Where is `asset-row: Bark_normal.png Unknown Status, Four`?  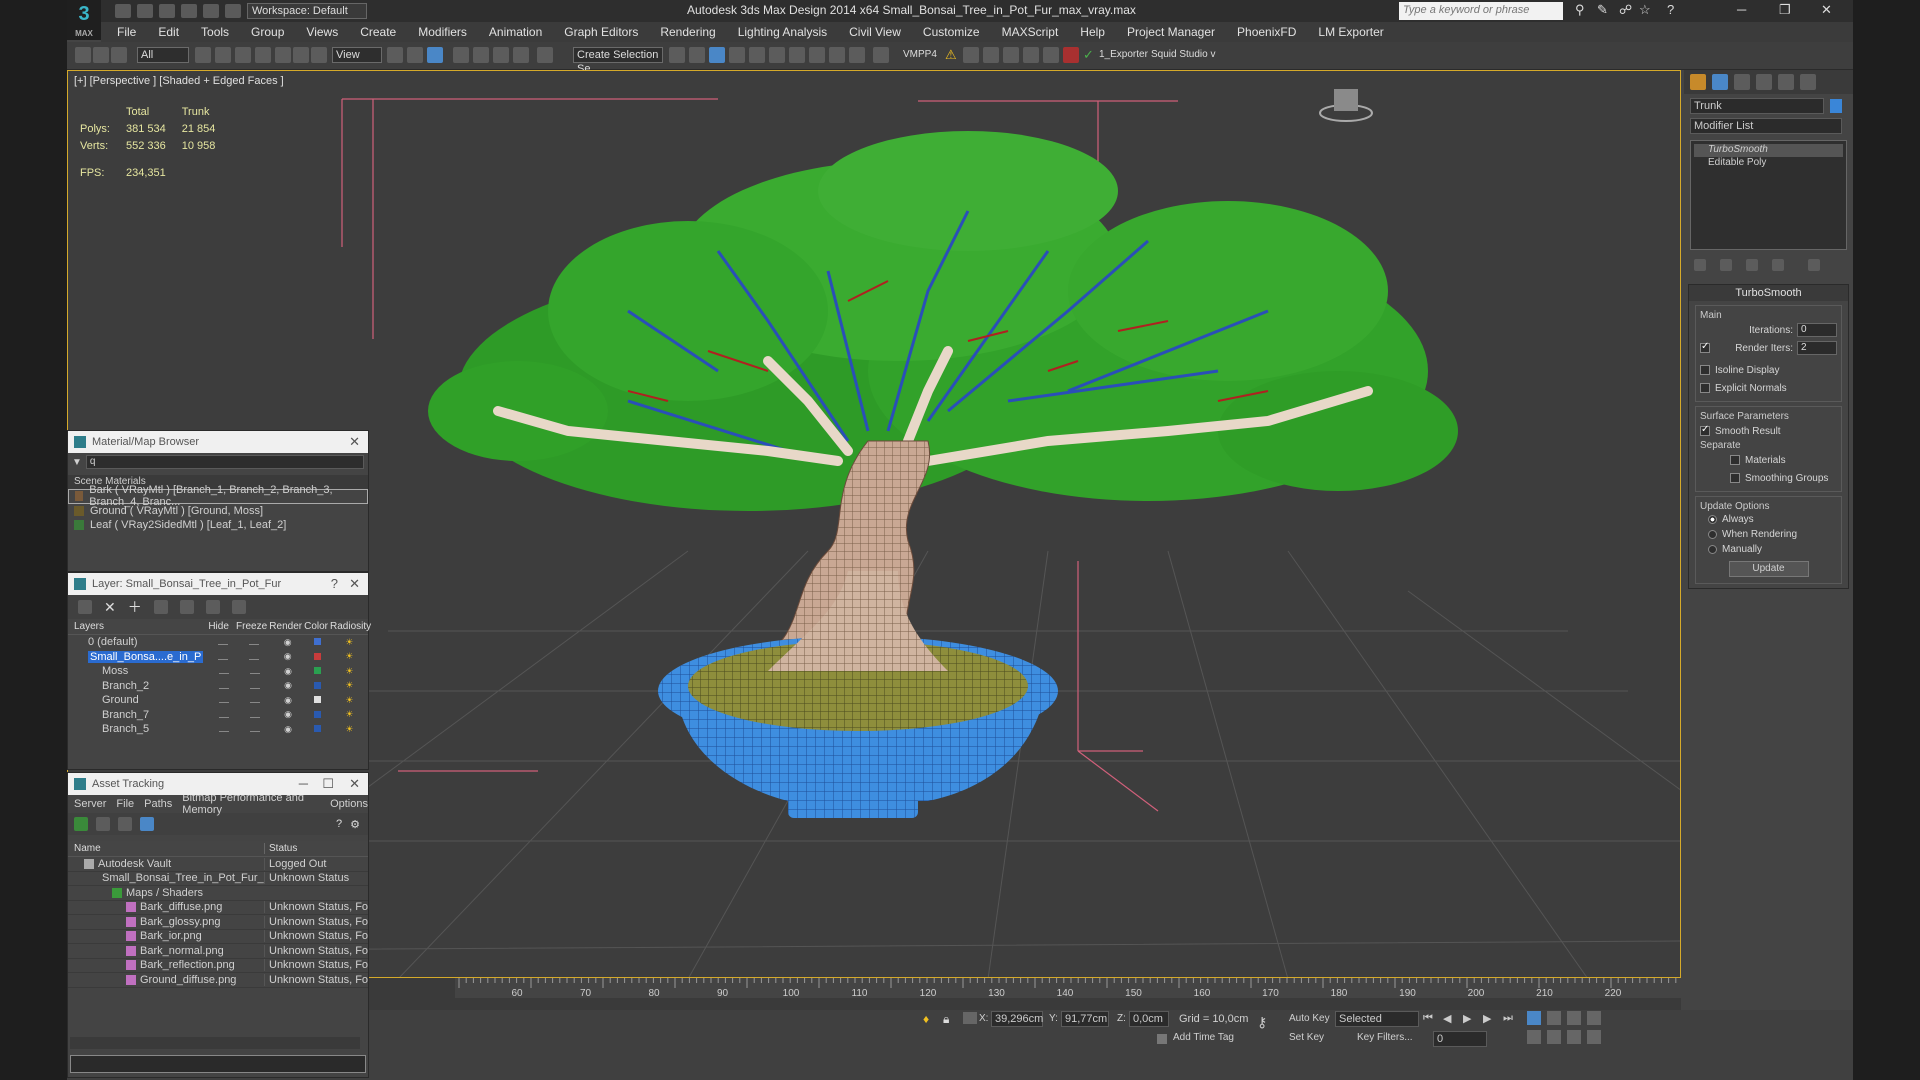 asset-row: Bark_normal.png Unknown Status, Four is located at coordinates (218, 951).